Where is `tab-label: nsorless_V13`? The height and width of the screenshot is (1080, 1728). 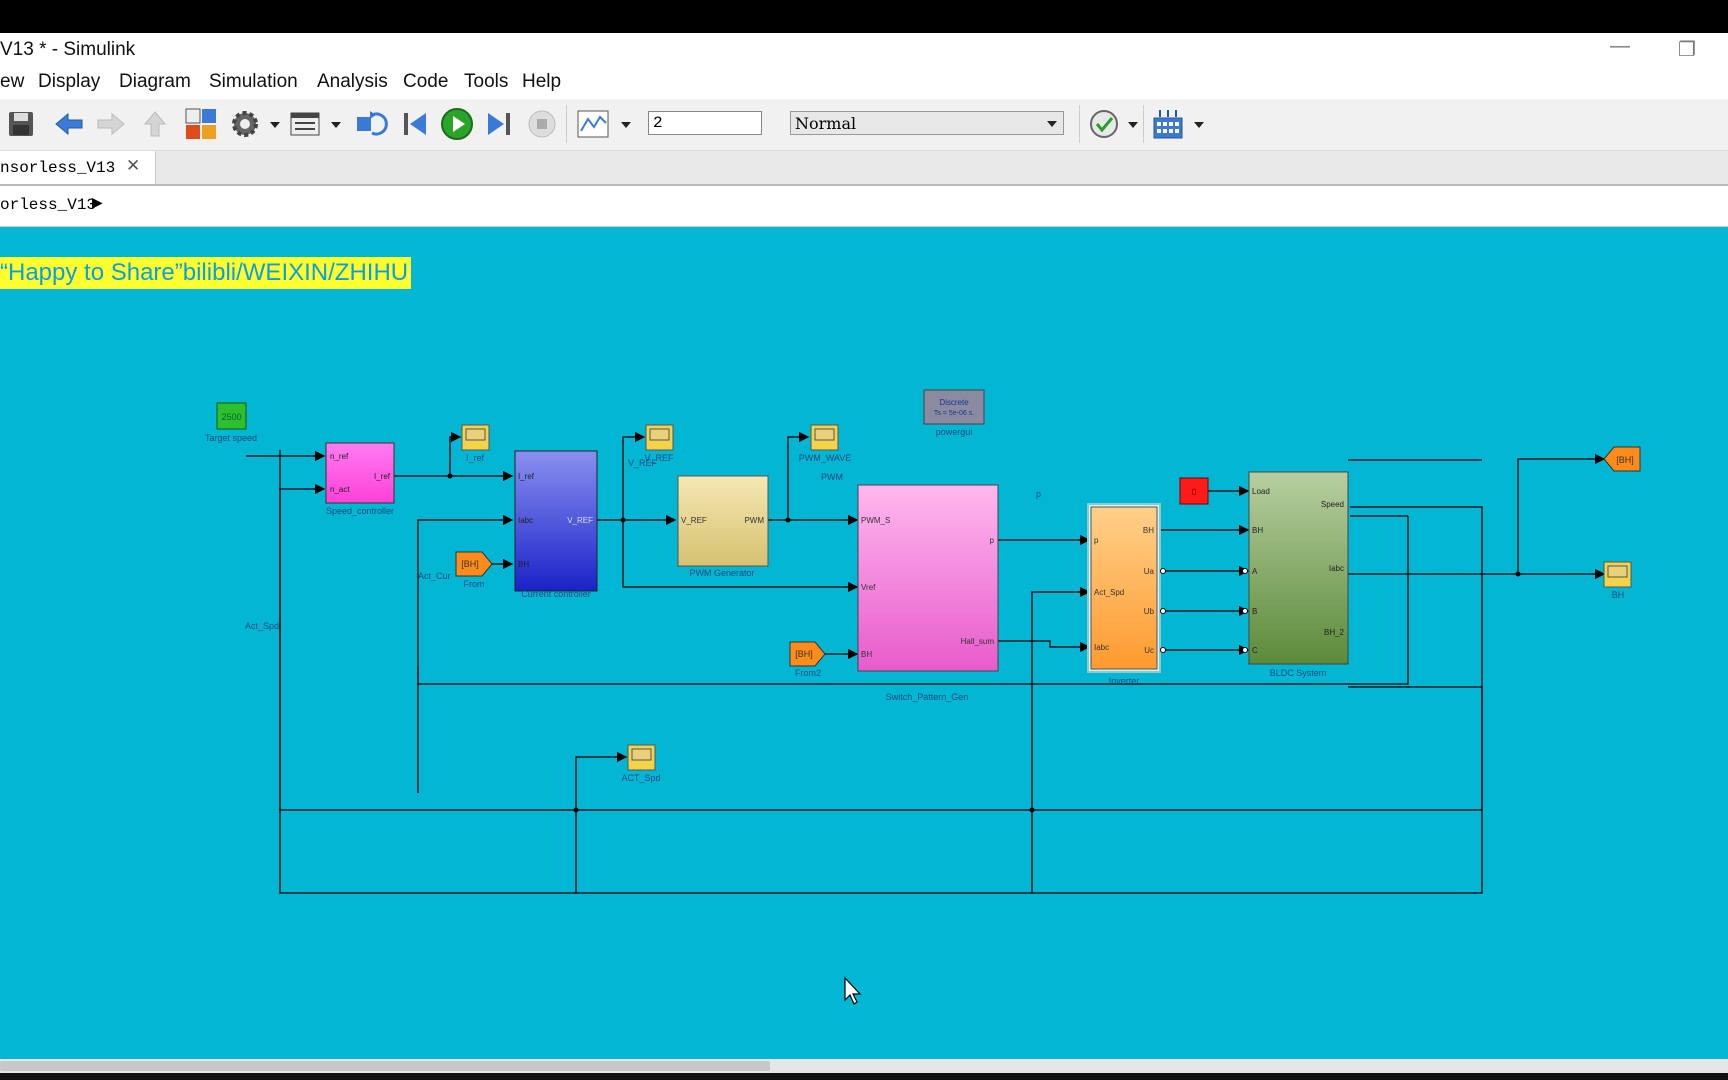
tab-label: nsorless_V13 is located at coordinates (58, 167).